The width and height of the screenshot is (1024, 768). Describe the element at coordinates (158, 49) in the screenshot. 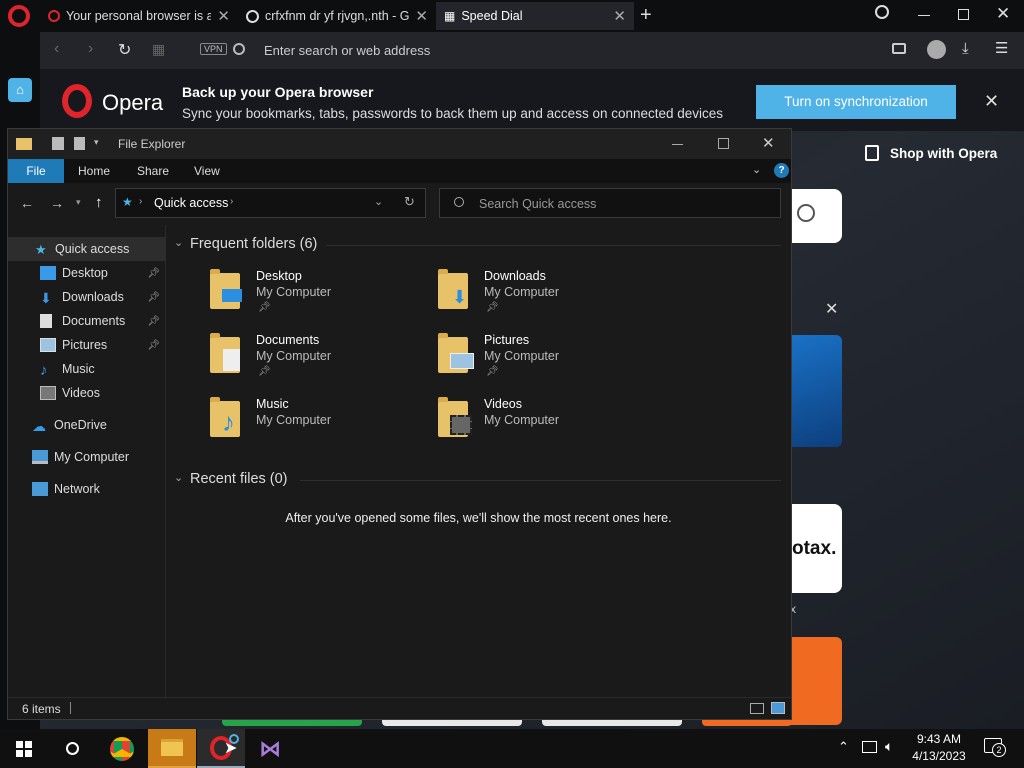

I see `tab-grid-icon: ▦` at that location.